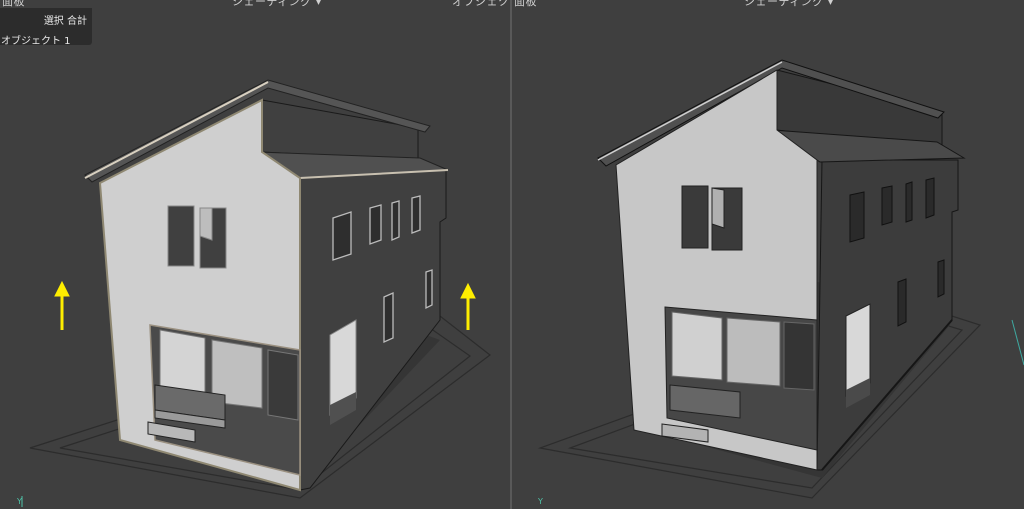 The height and width of the screenshot is (509, 1024). I want to click on stats-object-row: オブジェクト 1, so click(36, 41).